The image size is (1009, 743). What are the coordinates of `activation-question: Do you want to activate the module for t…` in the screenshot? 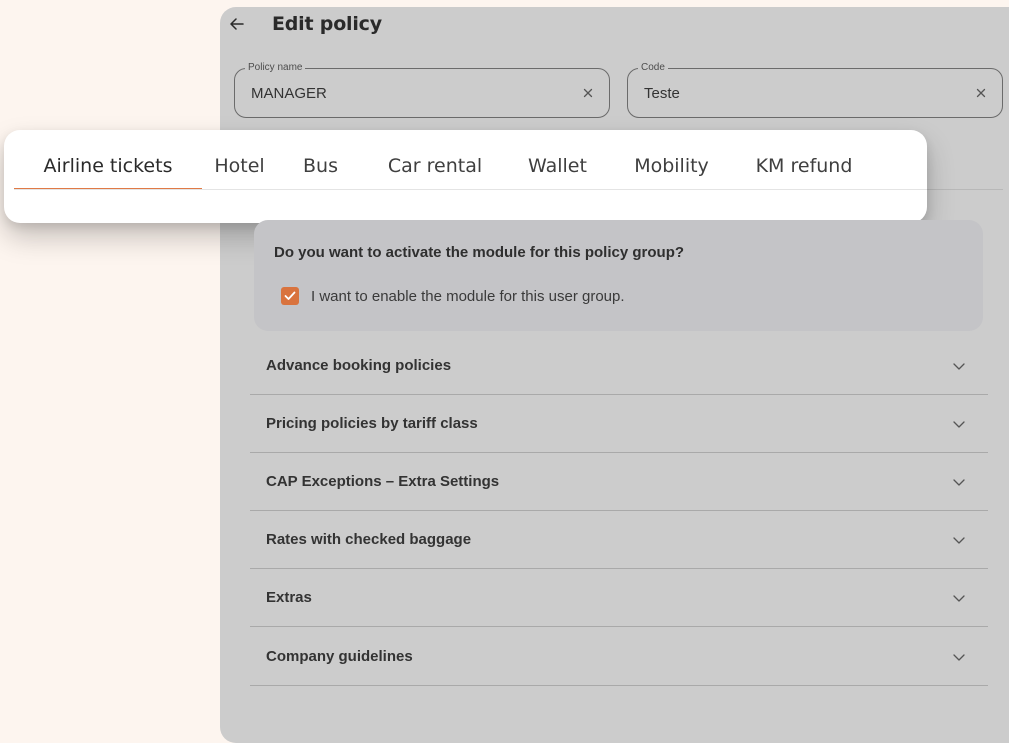 It's located at (479, 252).